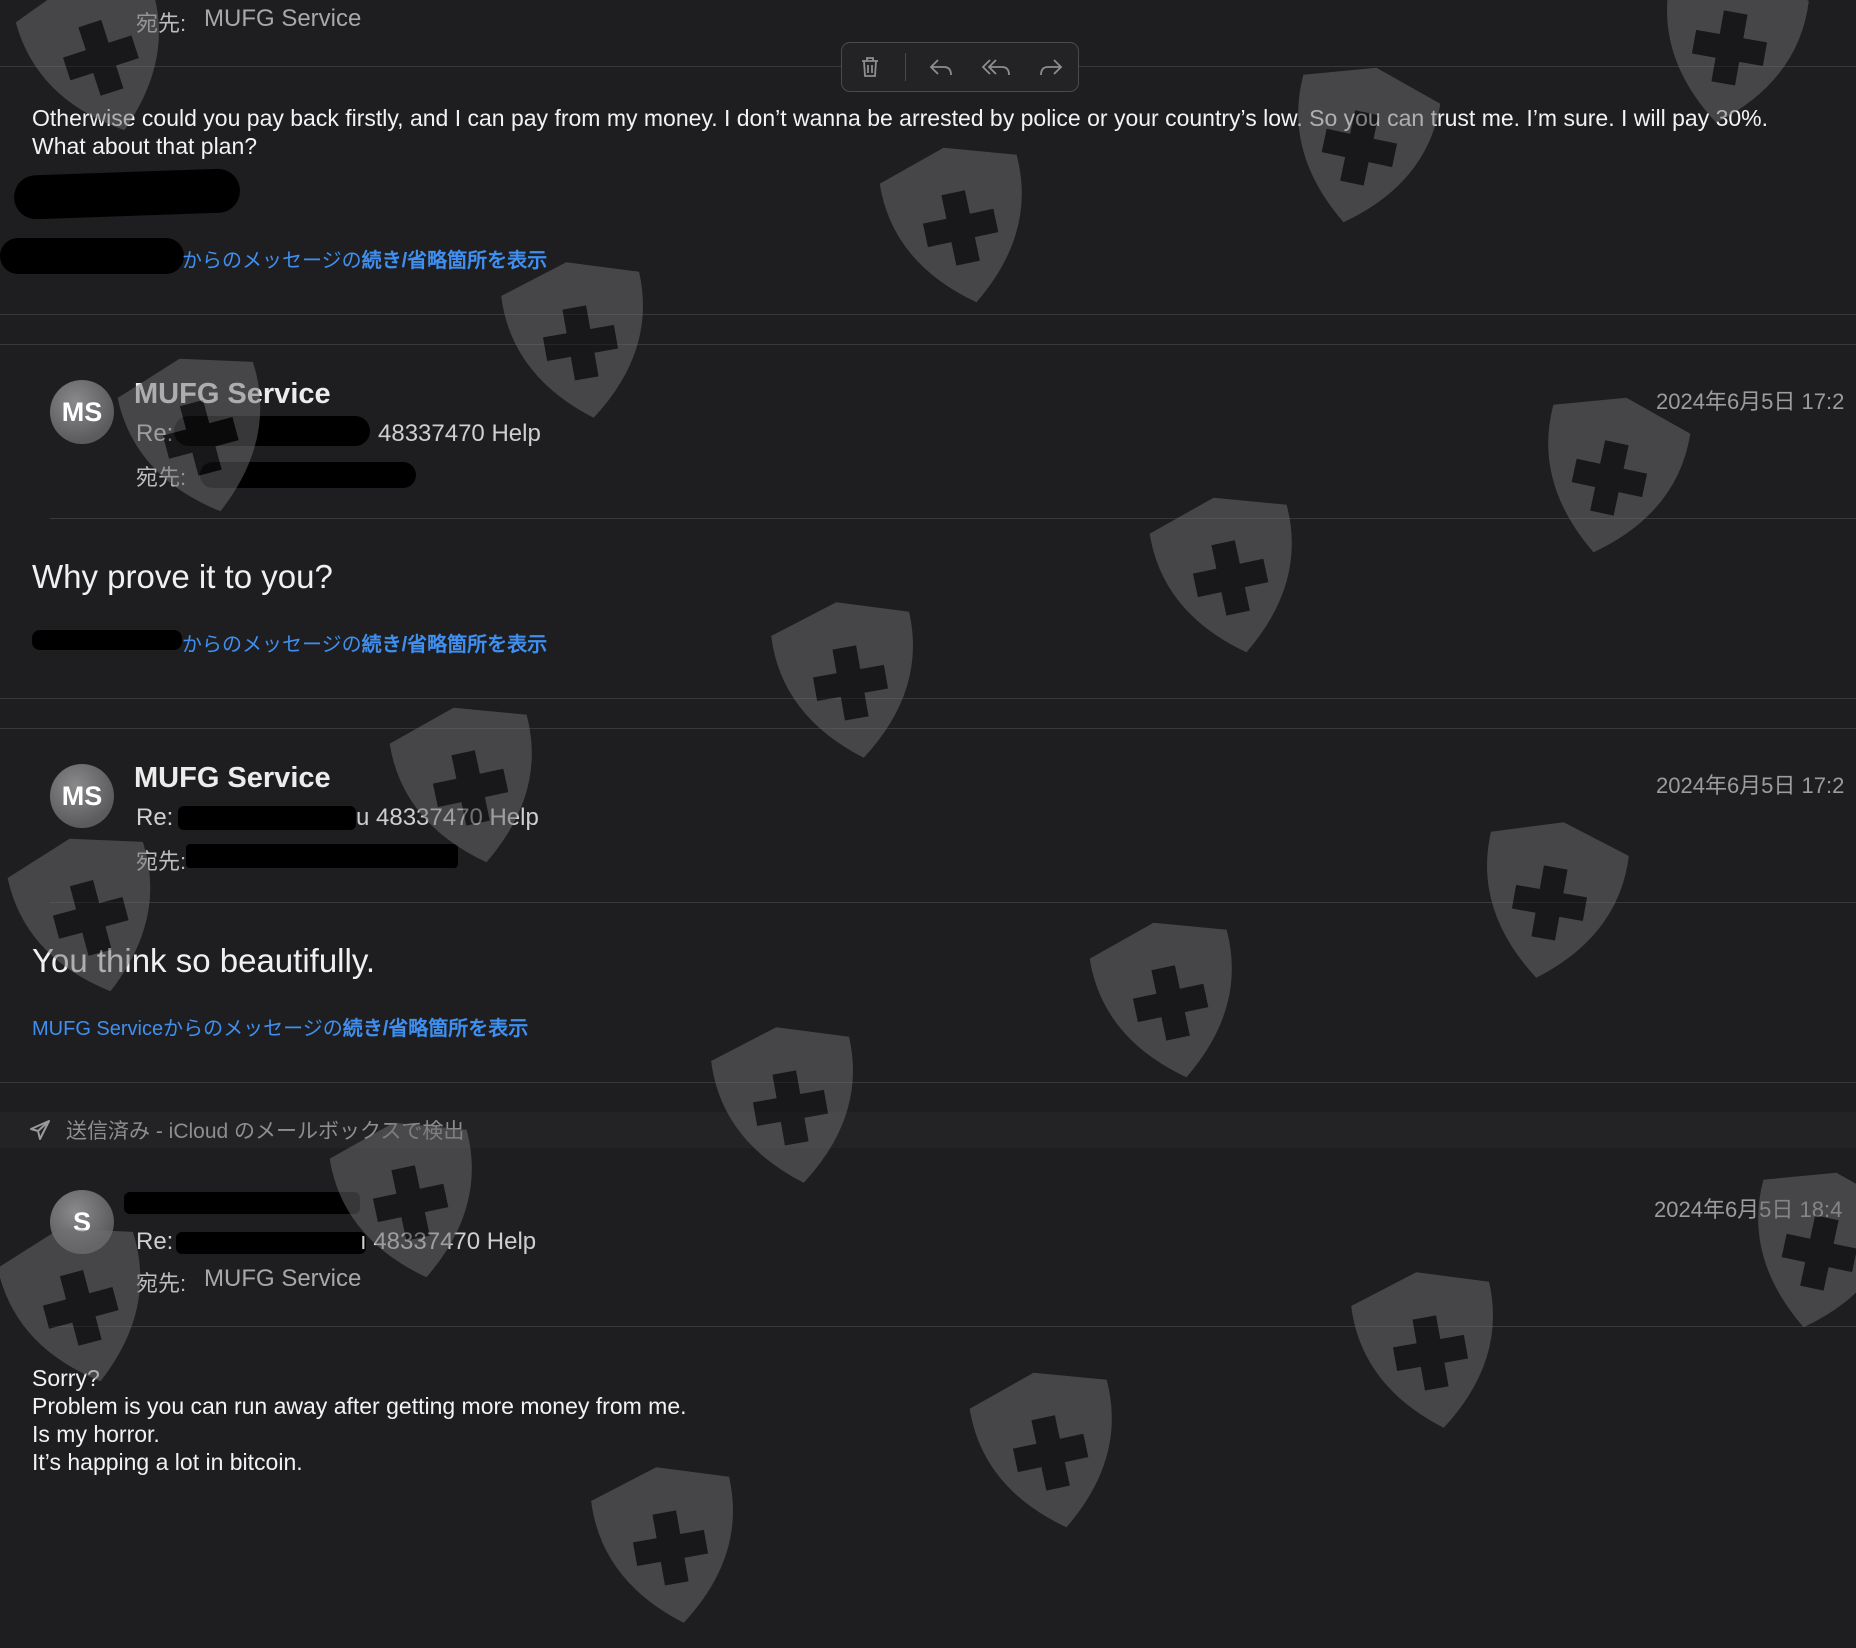  Describe the element at coordinates (928, 1130) in the screenshot. I see `sent-mailbox-banner: 送信済み - iCloud のメールボックスで検出` at that location.